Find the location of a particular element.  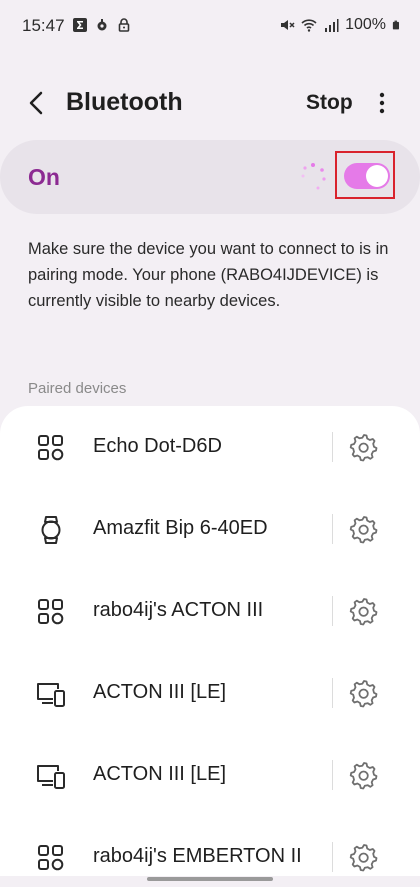

status-bar: 15:47 100% is located at coordinates (210, 28).